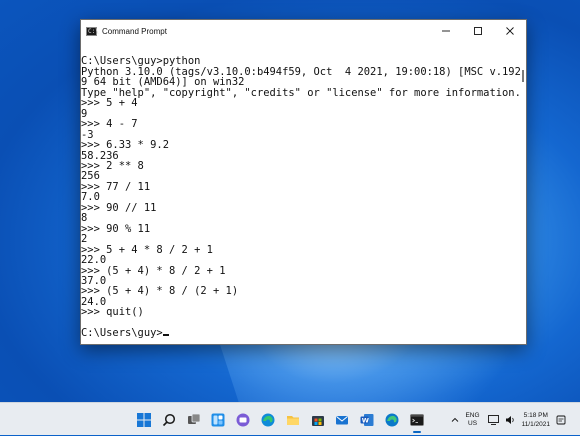  What do you see at coordinates (218, 420) in the screenshot?
I see `widgets-icon` at bounding box center [218, 420].